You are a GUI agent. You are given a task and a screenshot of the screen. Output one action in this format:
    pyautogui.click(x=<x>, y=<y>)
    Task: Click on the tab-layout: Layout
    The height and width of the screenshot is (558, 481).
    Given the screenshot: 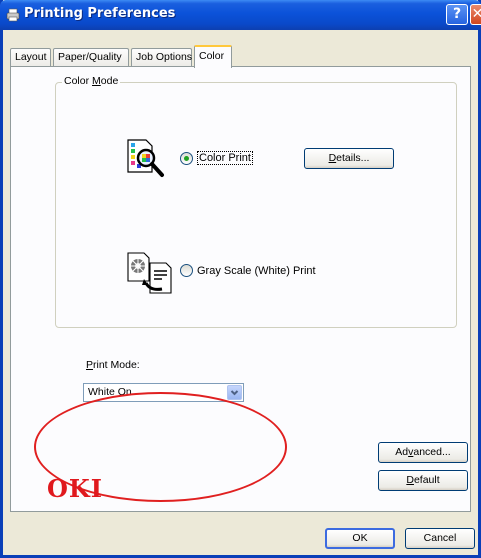 What is the action you would take?
    pyautogui.click(x=30, y=57)
    